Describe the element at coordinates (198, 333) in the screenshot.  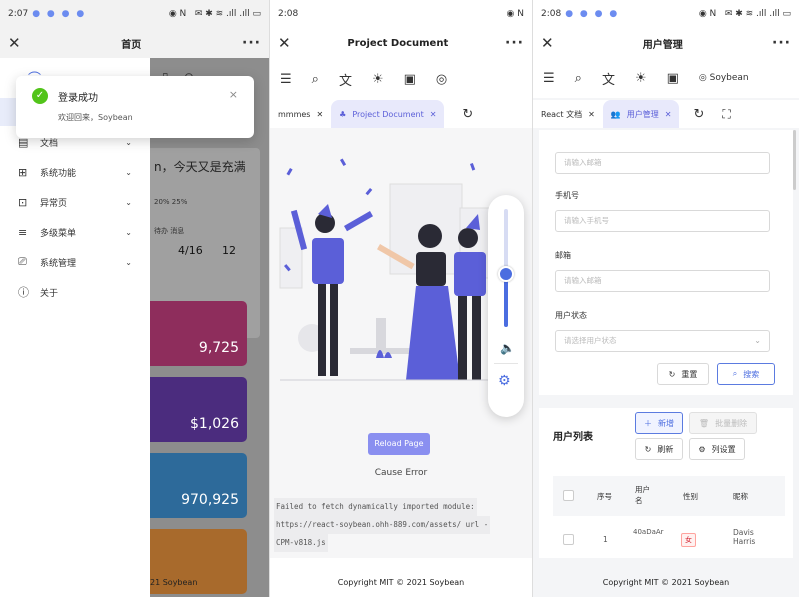
I see `stat-card-visits: 9,725` at that location.